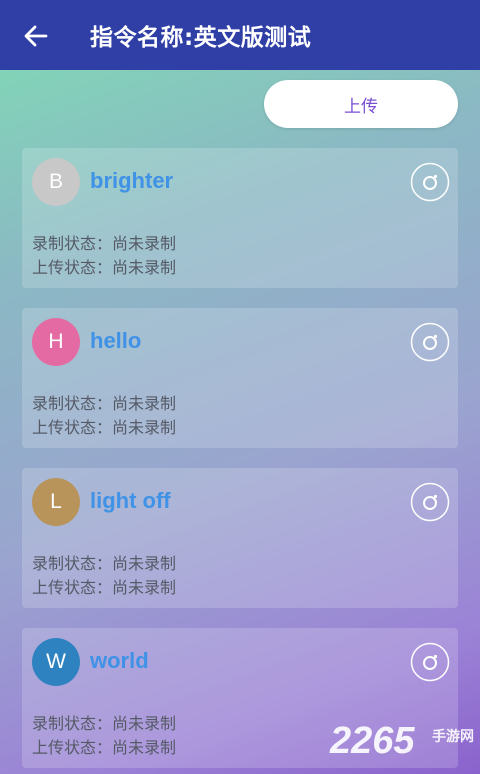  What do you see at coordinates (361, 104) in the screenshot?
I see `upload-button: 上传` at bounding box center [361, 104].